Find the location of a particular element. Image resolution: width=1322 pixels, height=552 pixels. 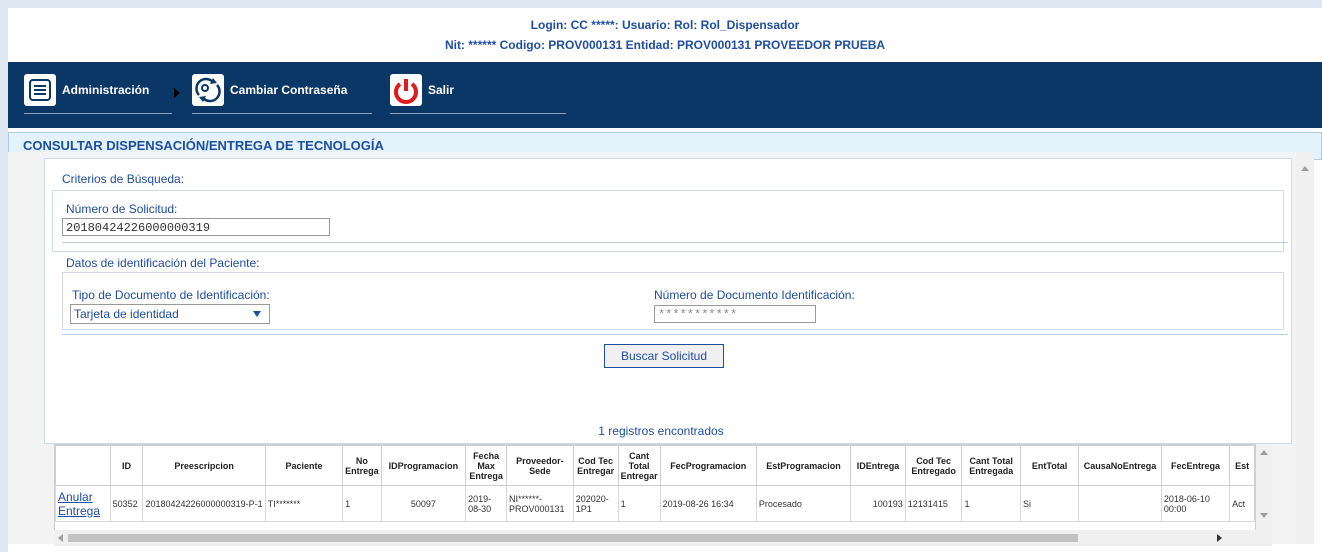

cell: 12131415 is located at coordinates (933, 503).